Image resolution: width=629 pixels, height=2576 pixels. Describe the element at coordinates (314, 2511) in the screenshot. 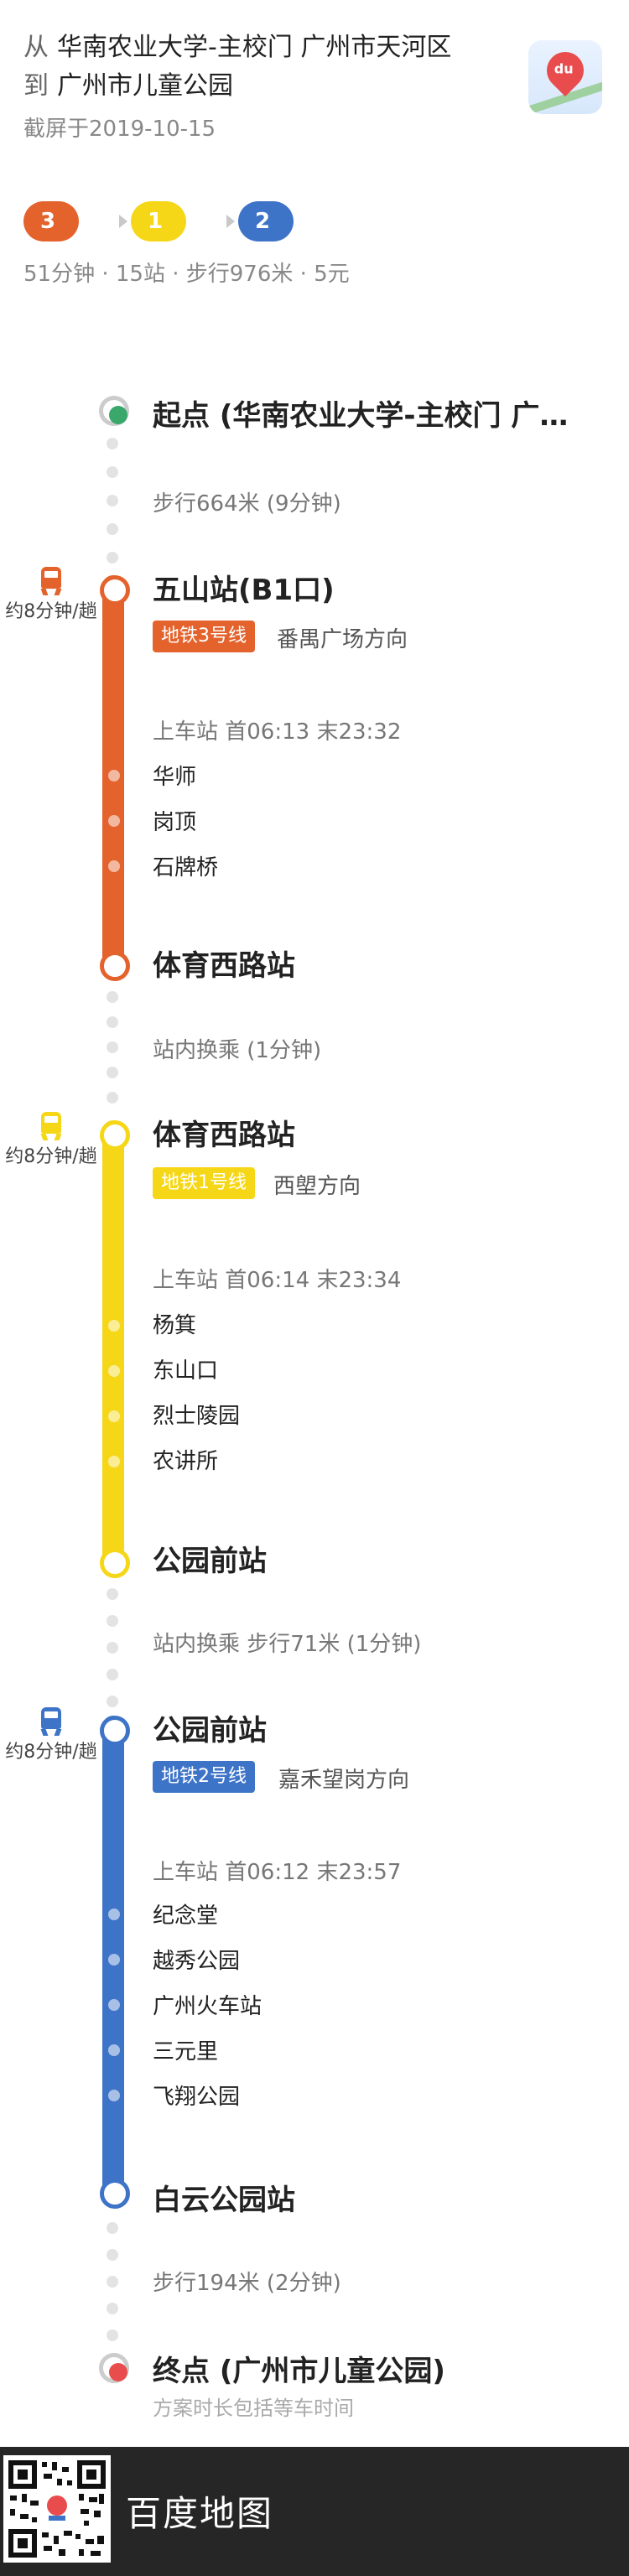

I see `footer-bar: 百度地图` at that location.